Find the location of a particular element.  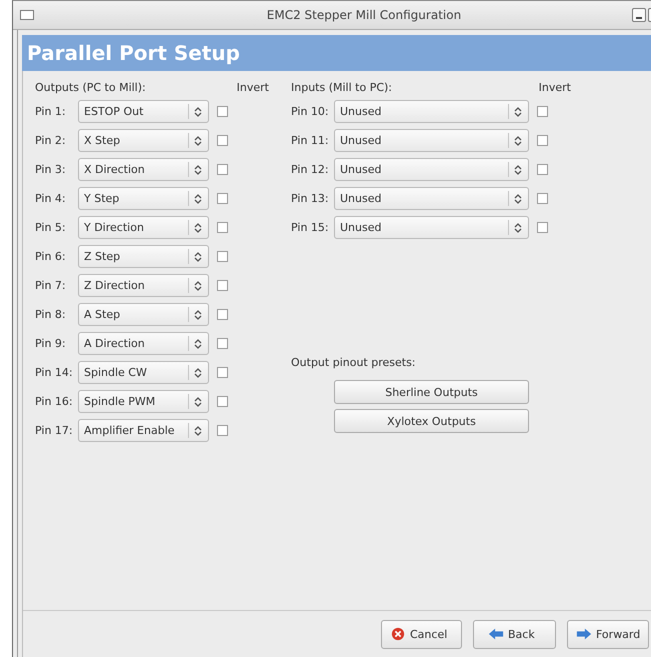

pin-dropdown: Spindle CW is located at coordinates (143, 372).